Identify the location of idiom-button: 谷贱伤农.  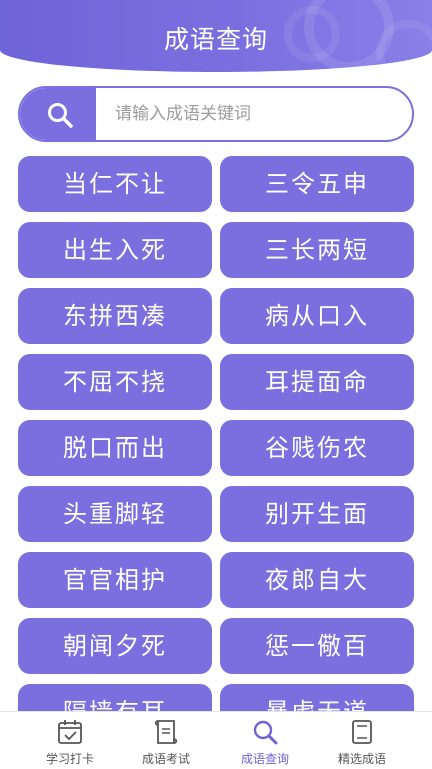
(317, 448).